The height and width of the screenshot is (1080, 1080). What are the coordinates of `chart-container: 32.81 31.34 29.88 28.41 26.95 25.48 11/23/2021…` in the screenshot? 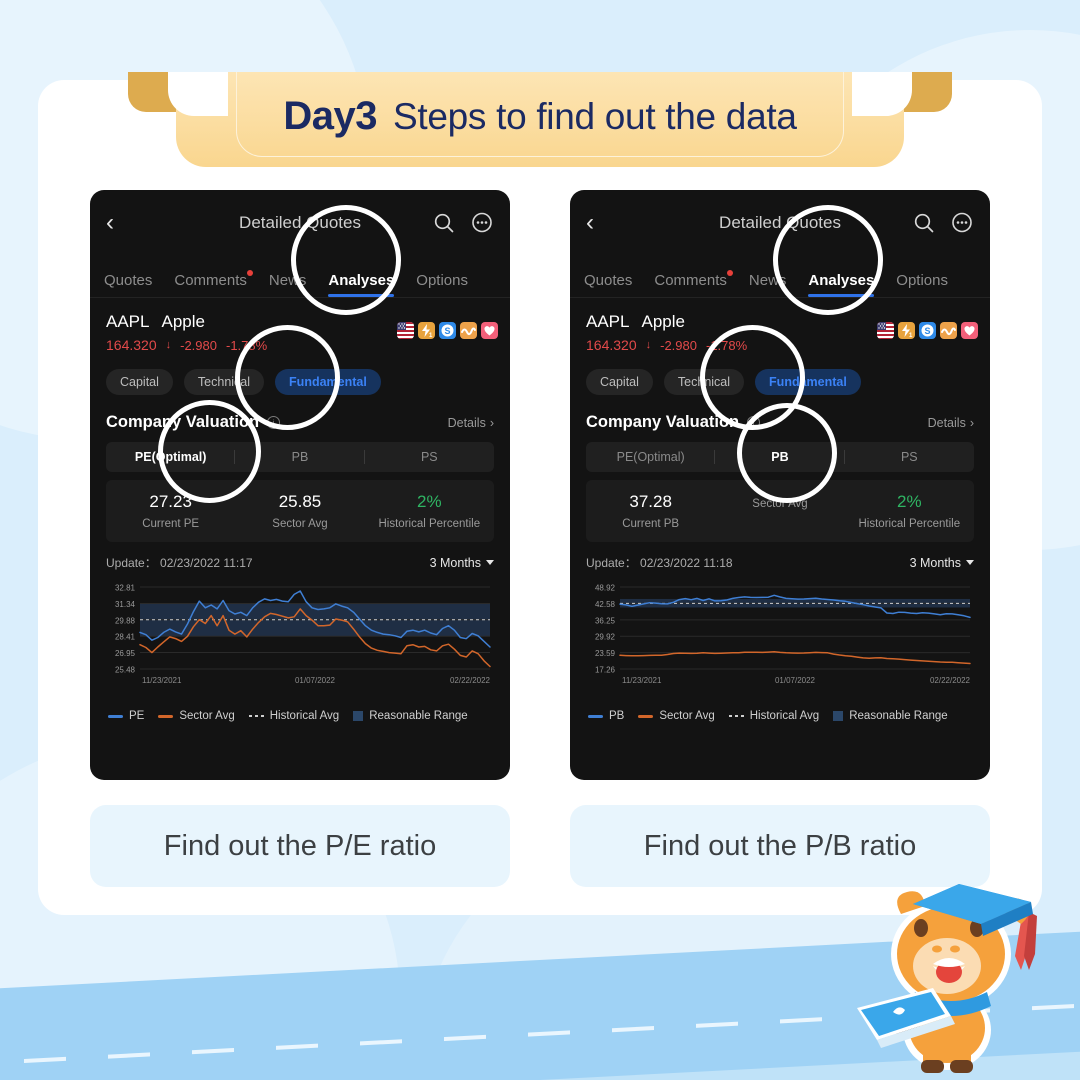 It's located at (300, 638).